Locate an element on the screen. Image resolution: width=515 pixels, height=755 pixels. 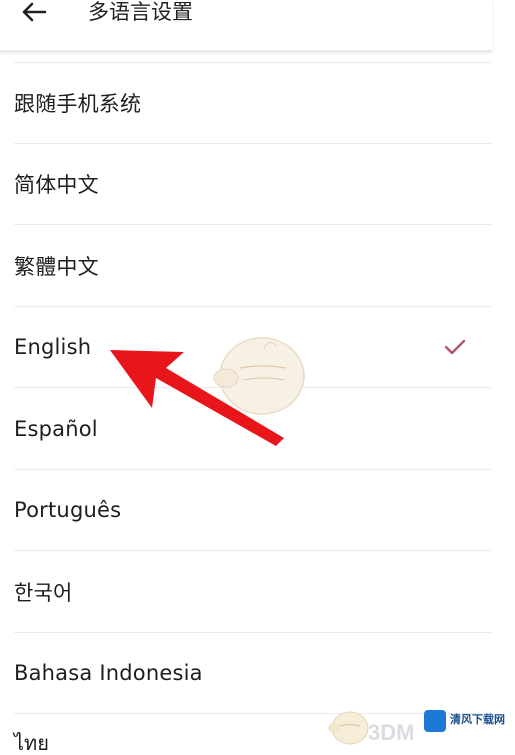
language-option-traditional-chinese: 繁體中文 is located at coordinates (246, 266).